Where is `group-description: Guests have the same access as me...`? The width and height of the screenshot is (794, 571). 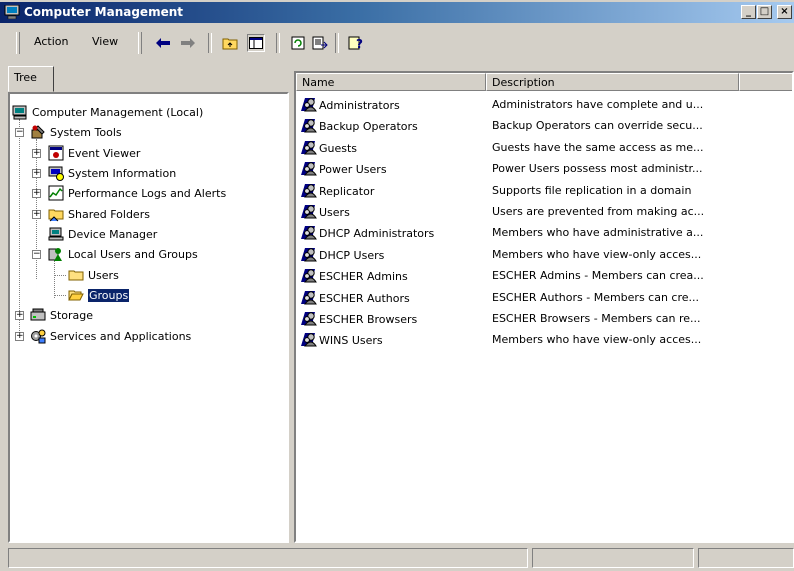
group-description: Guests have the same access as me... is located at coordinates (598, 147).